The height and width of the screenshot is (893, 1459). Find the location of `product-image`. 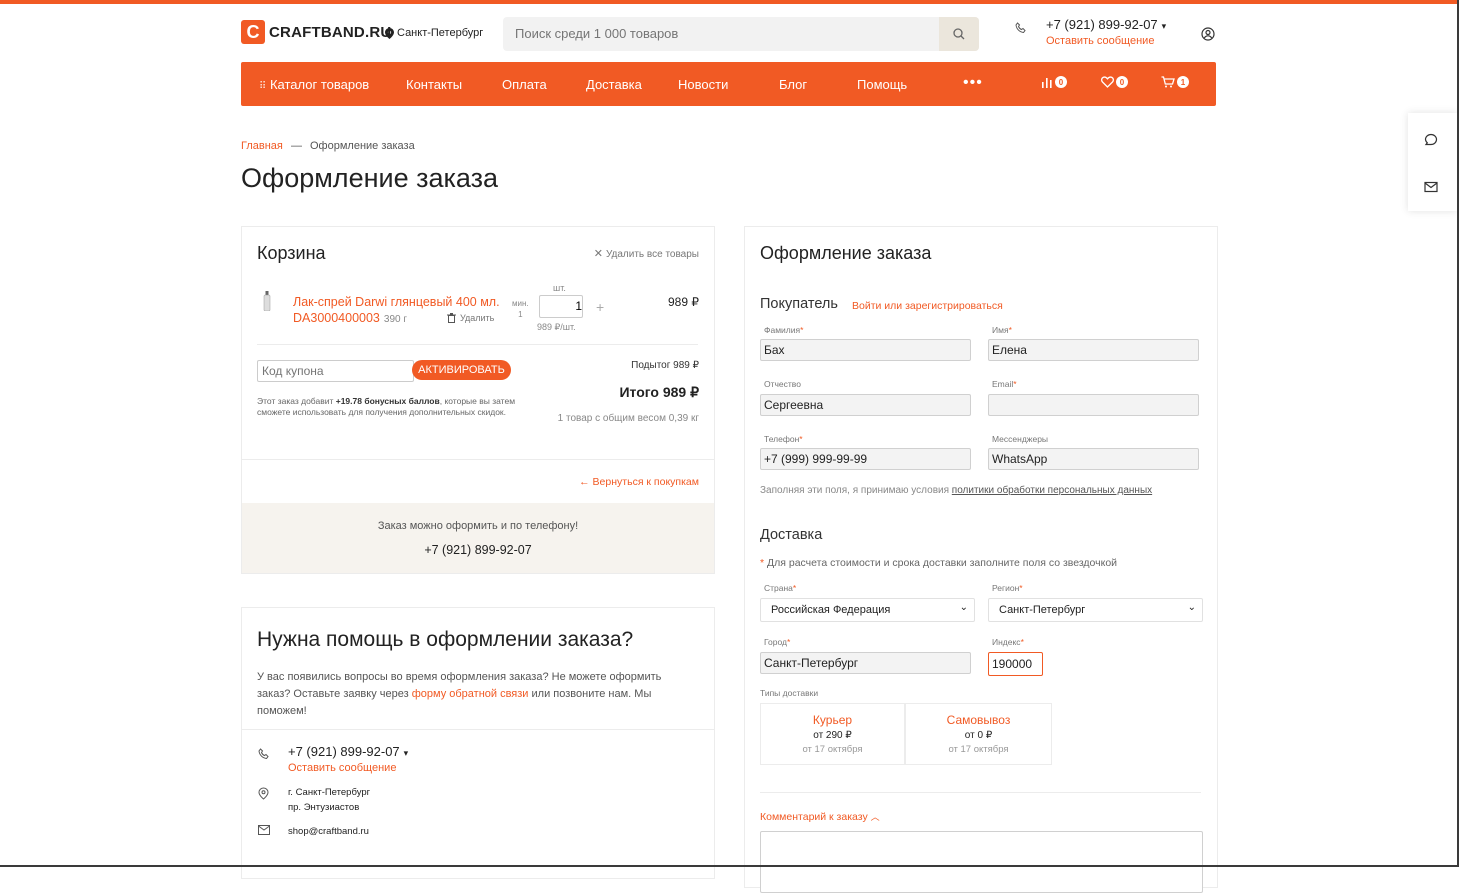

product-image is located at coordinates (267, 301).